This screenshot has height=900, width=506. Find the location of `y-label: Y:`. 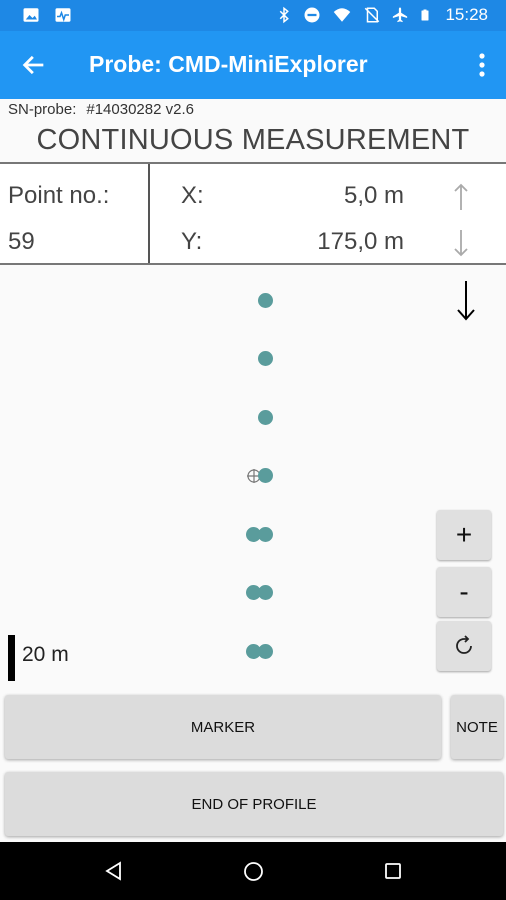

y-label: Y: is located at coordinates (192, 241).